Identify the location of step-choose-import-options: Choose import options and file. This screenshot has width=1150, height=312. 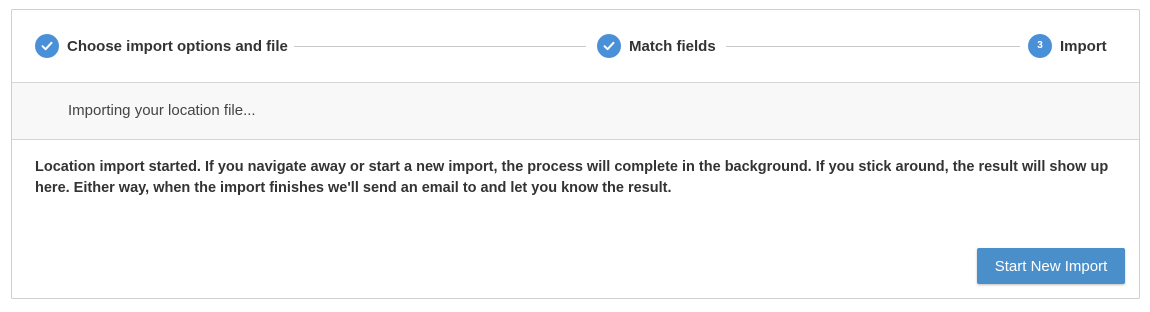
(161, 46).